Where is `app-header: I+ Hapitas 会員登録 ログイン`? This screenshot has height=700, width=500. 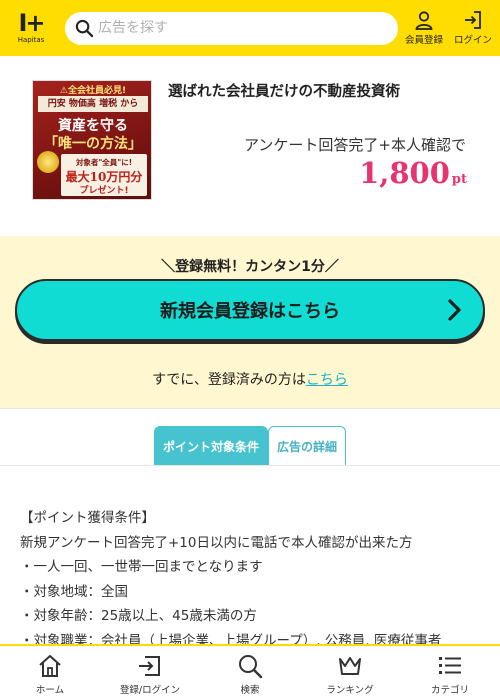
app-header: I+ Hapitas 会員登録 ログイン is located at coordinates (250, 28).